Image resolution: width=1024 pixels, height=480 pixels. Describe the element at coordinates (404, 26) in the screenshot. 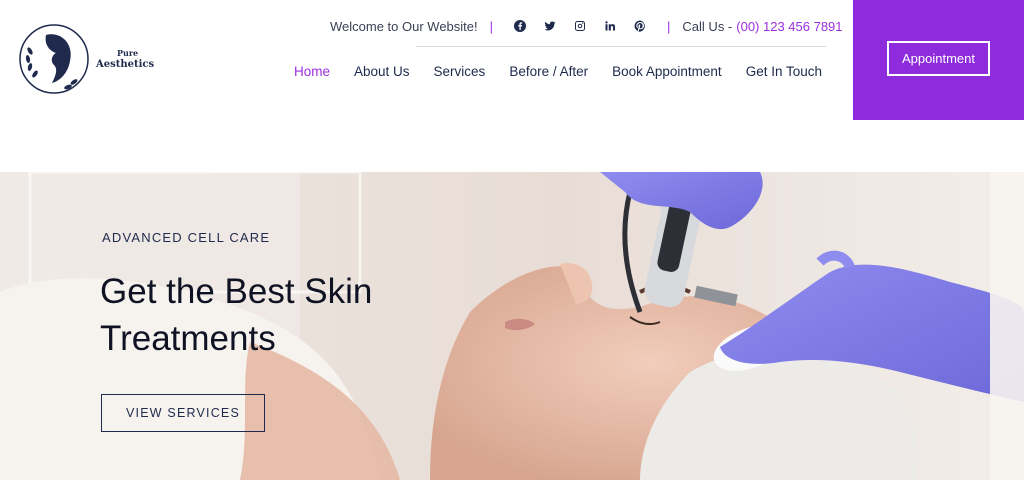

I see `welcome-text: Welcome to Our Website!` at that location.